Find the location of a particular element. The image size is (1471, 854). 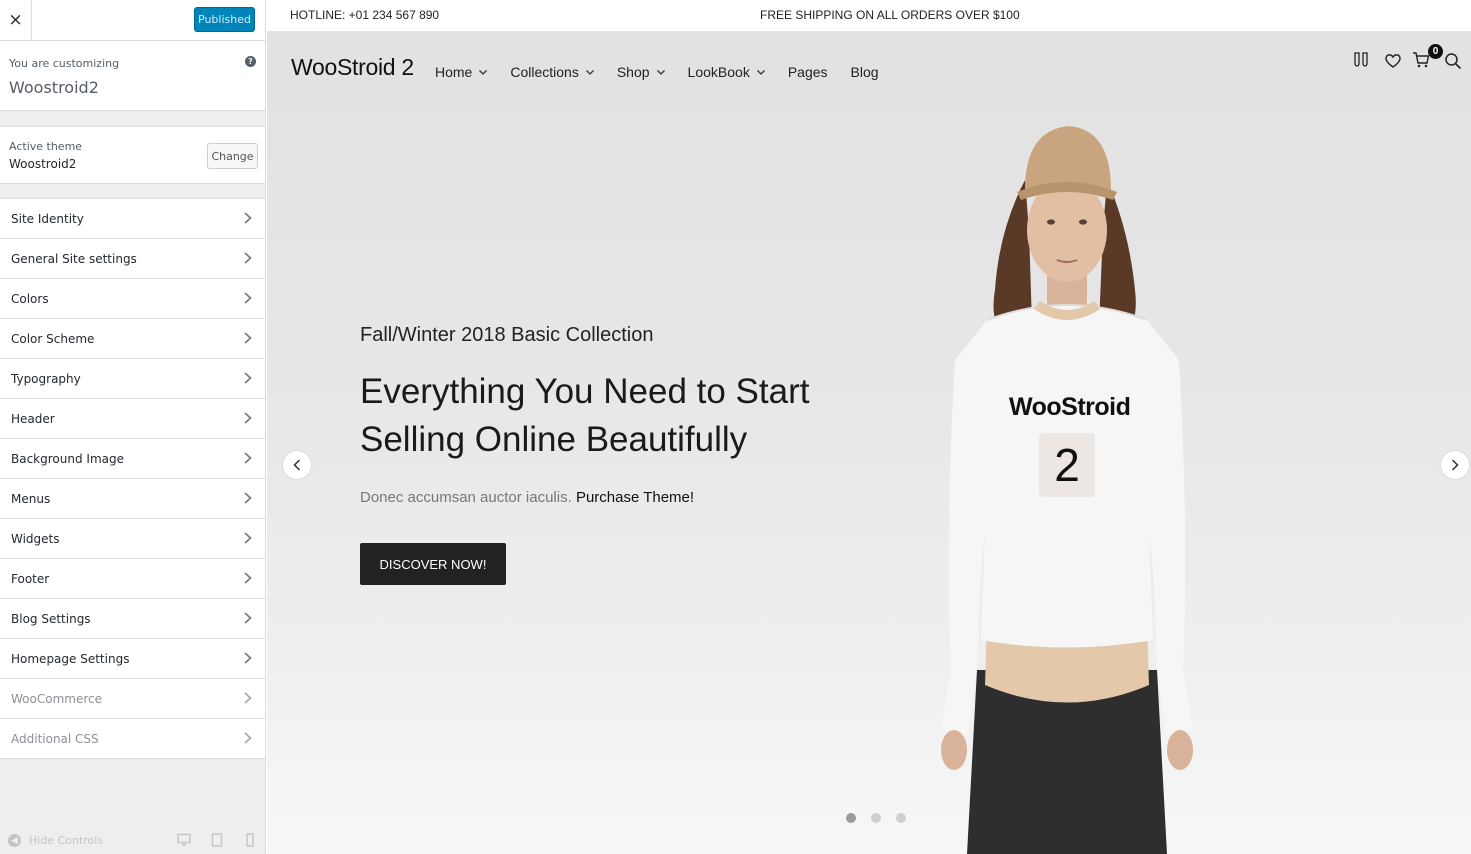

section-menus: Menus is located at coordinates (132, 499).